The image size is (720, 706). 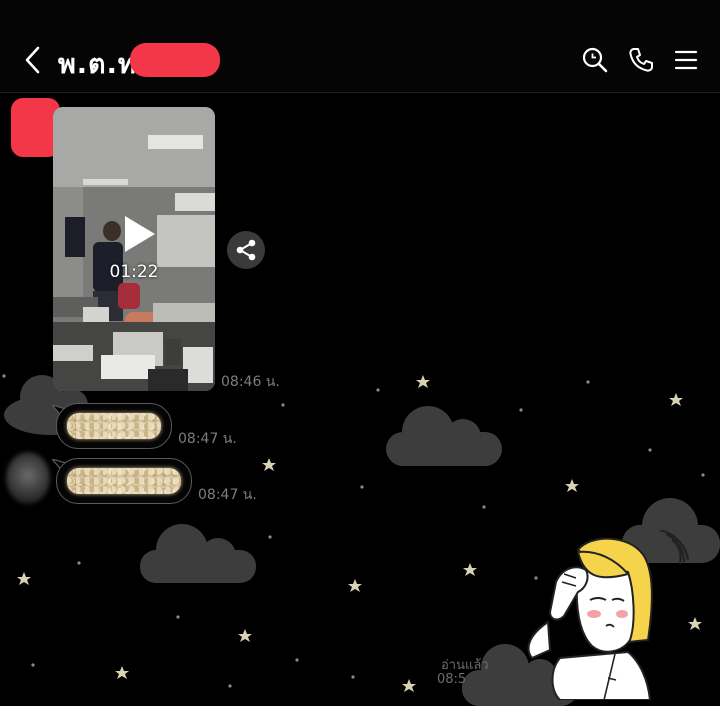 What do you see at coordinates (620, 615) in the screenshot?
I see `sticker-image` at bounding box center [620, 615].